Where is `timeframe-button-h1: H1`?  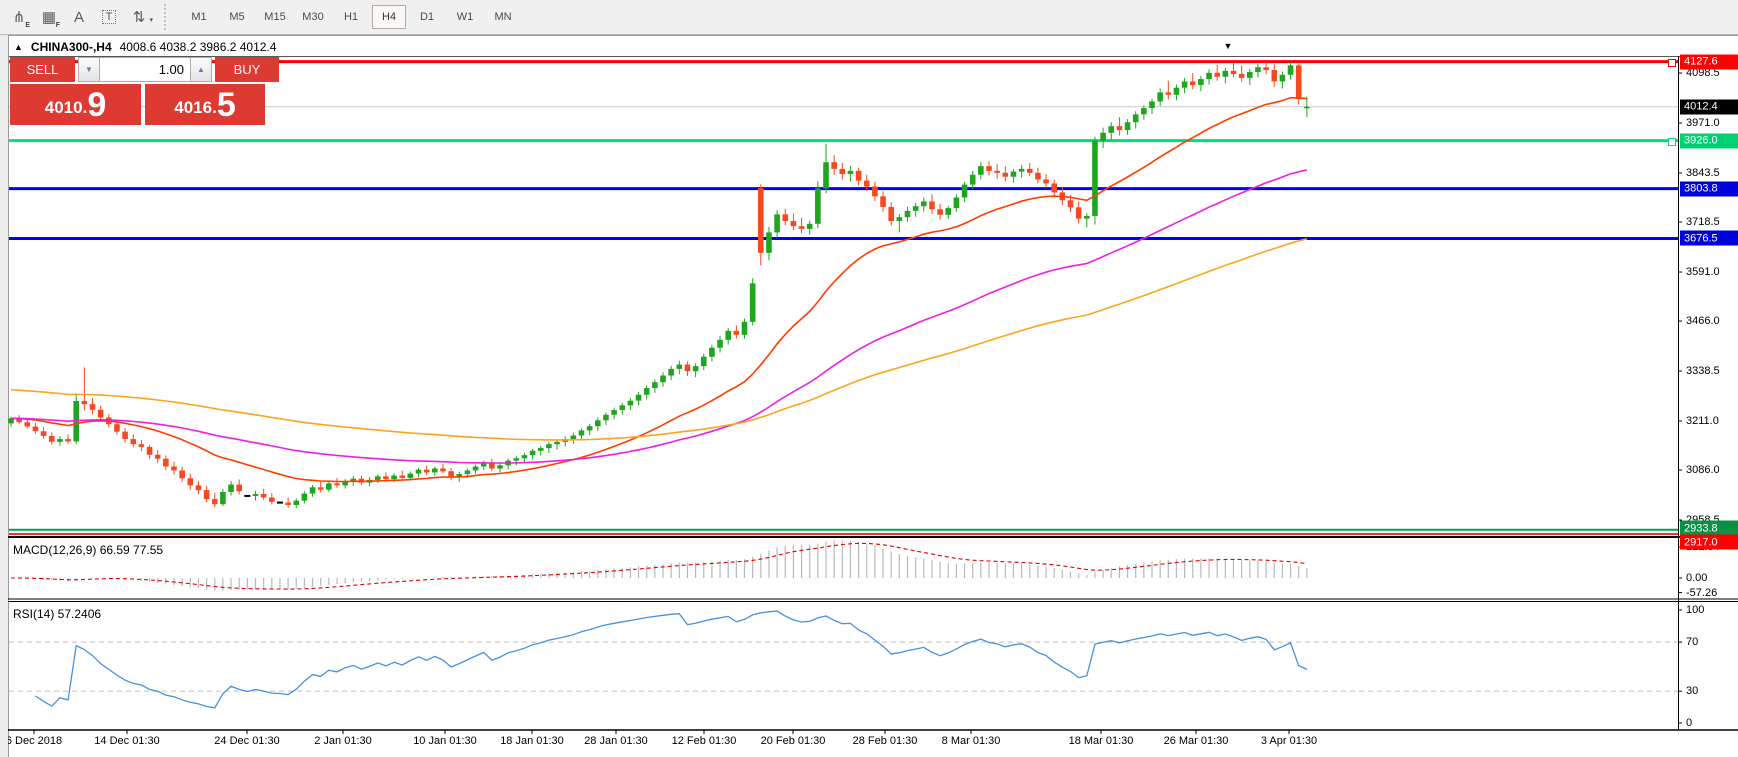 timeframe-button-h1: H1 is located at coordinates (351, 17).